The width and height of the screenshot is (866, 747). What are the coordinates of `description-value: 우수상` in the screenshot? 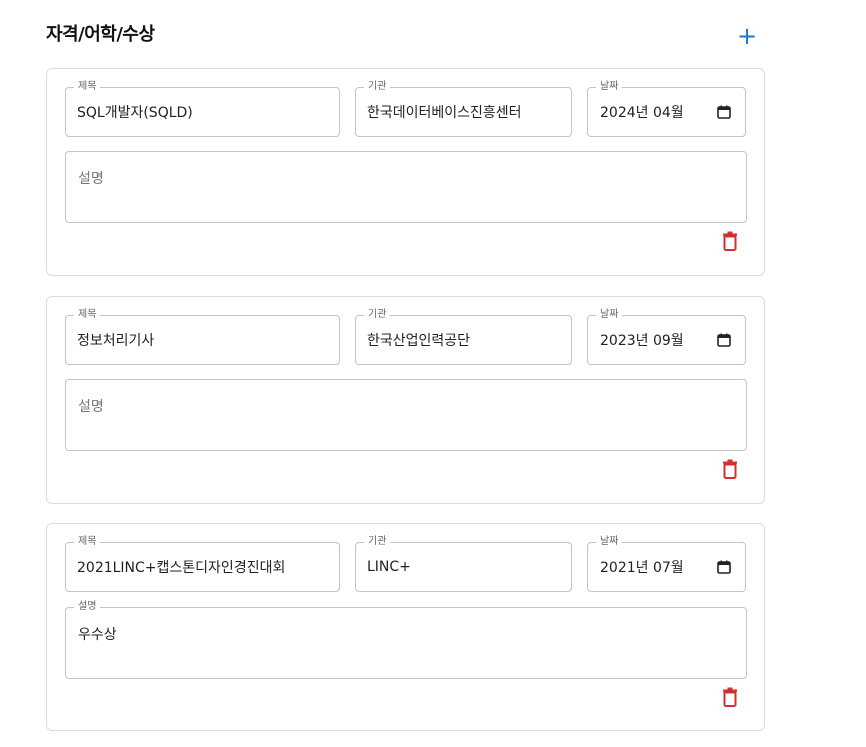 It's located at (97, 635).